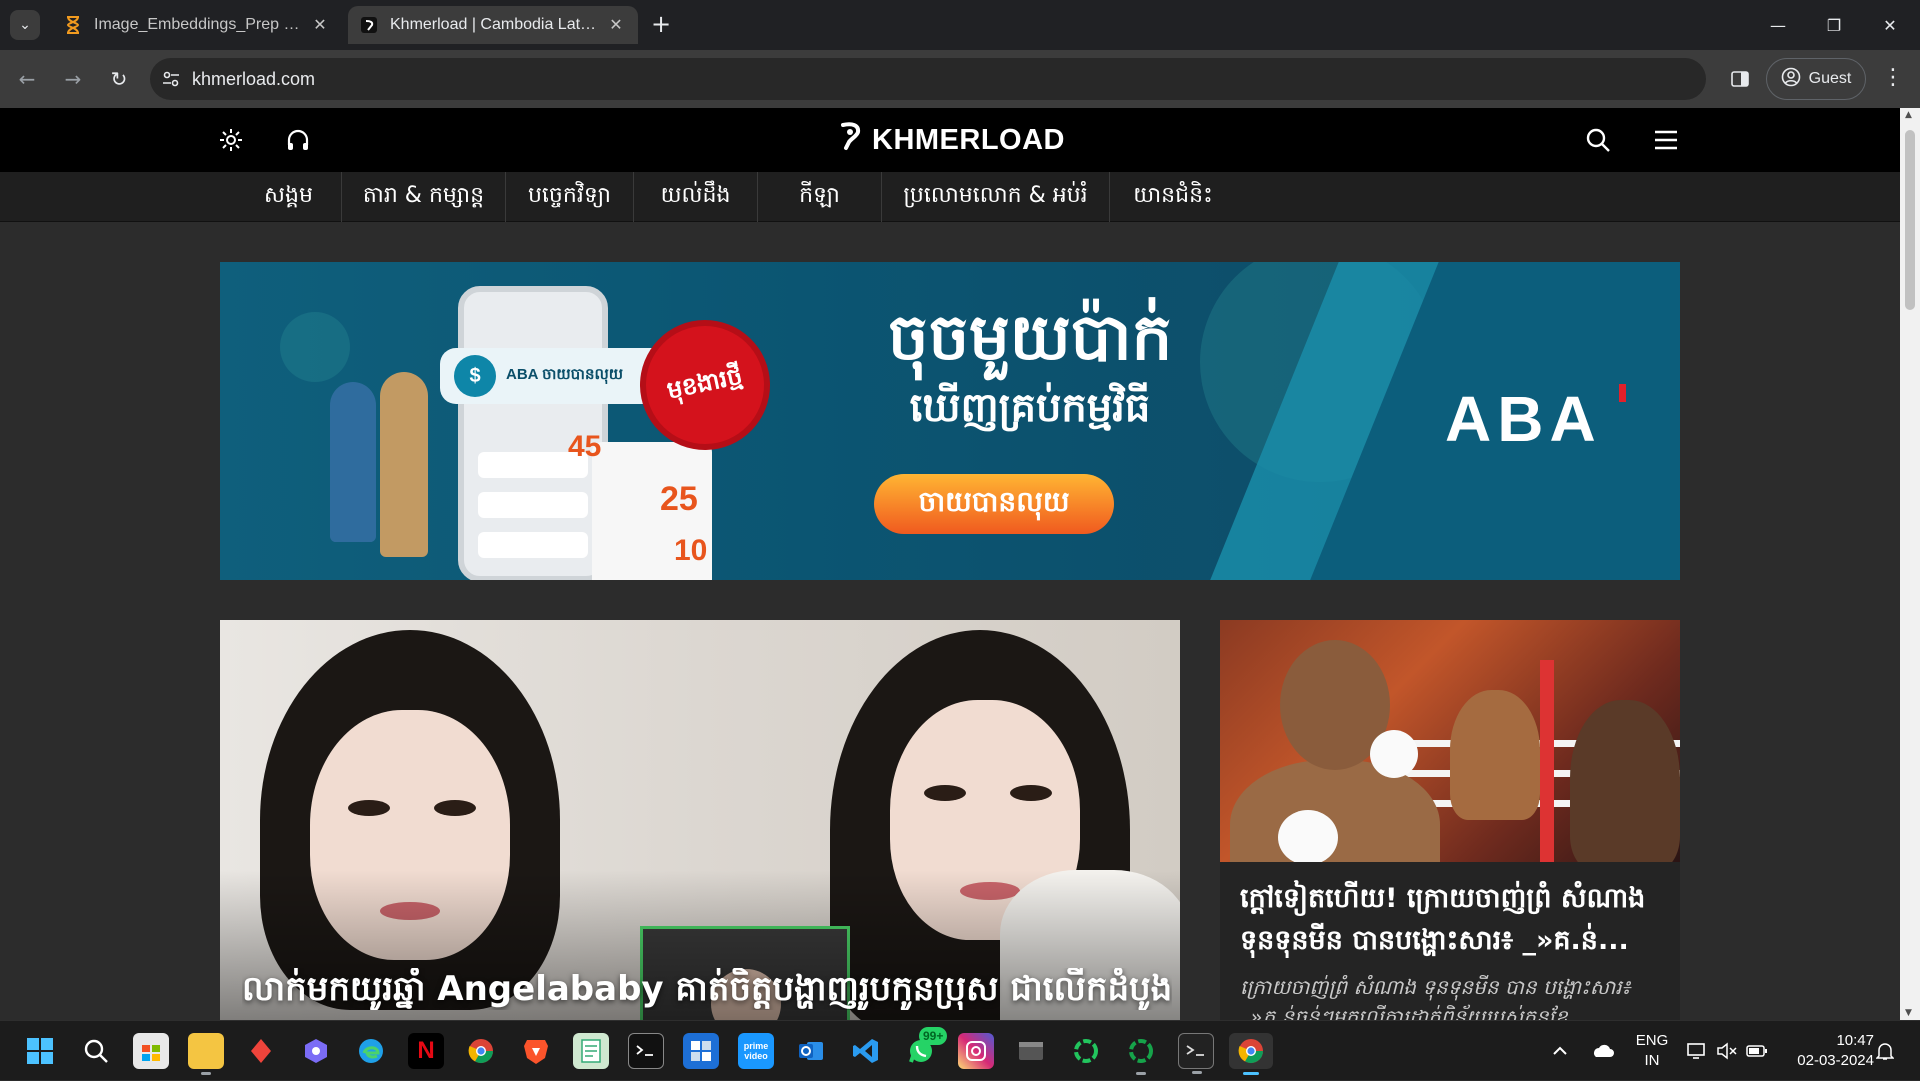 The width and height of the screenshot is (1920, 1081). What do you see at coordinates (570, 197) in the screenshot?
I see `nav-item-technology: បច្ចេកវិទ្យា` at bounding box center [570, 197].